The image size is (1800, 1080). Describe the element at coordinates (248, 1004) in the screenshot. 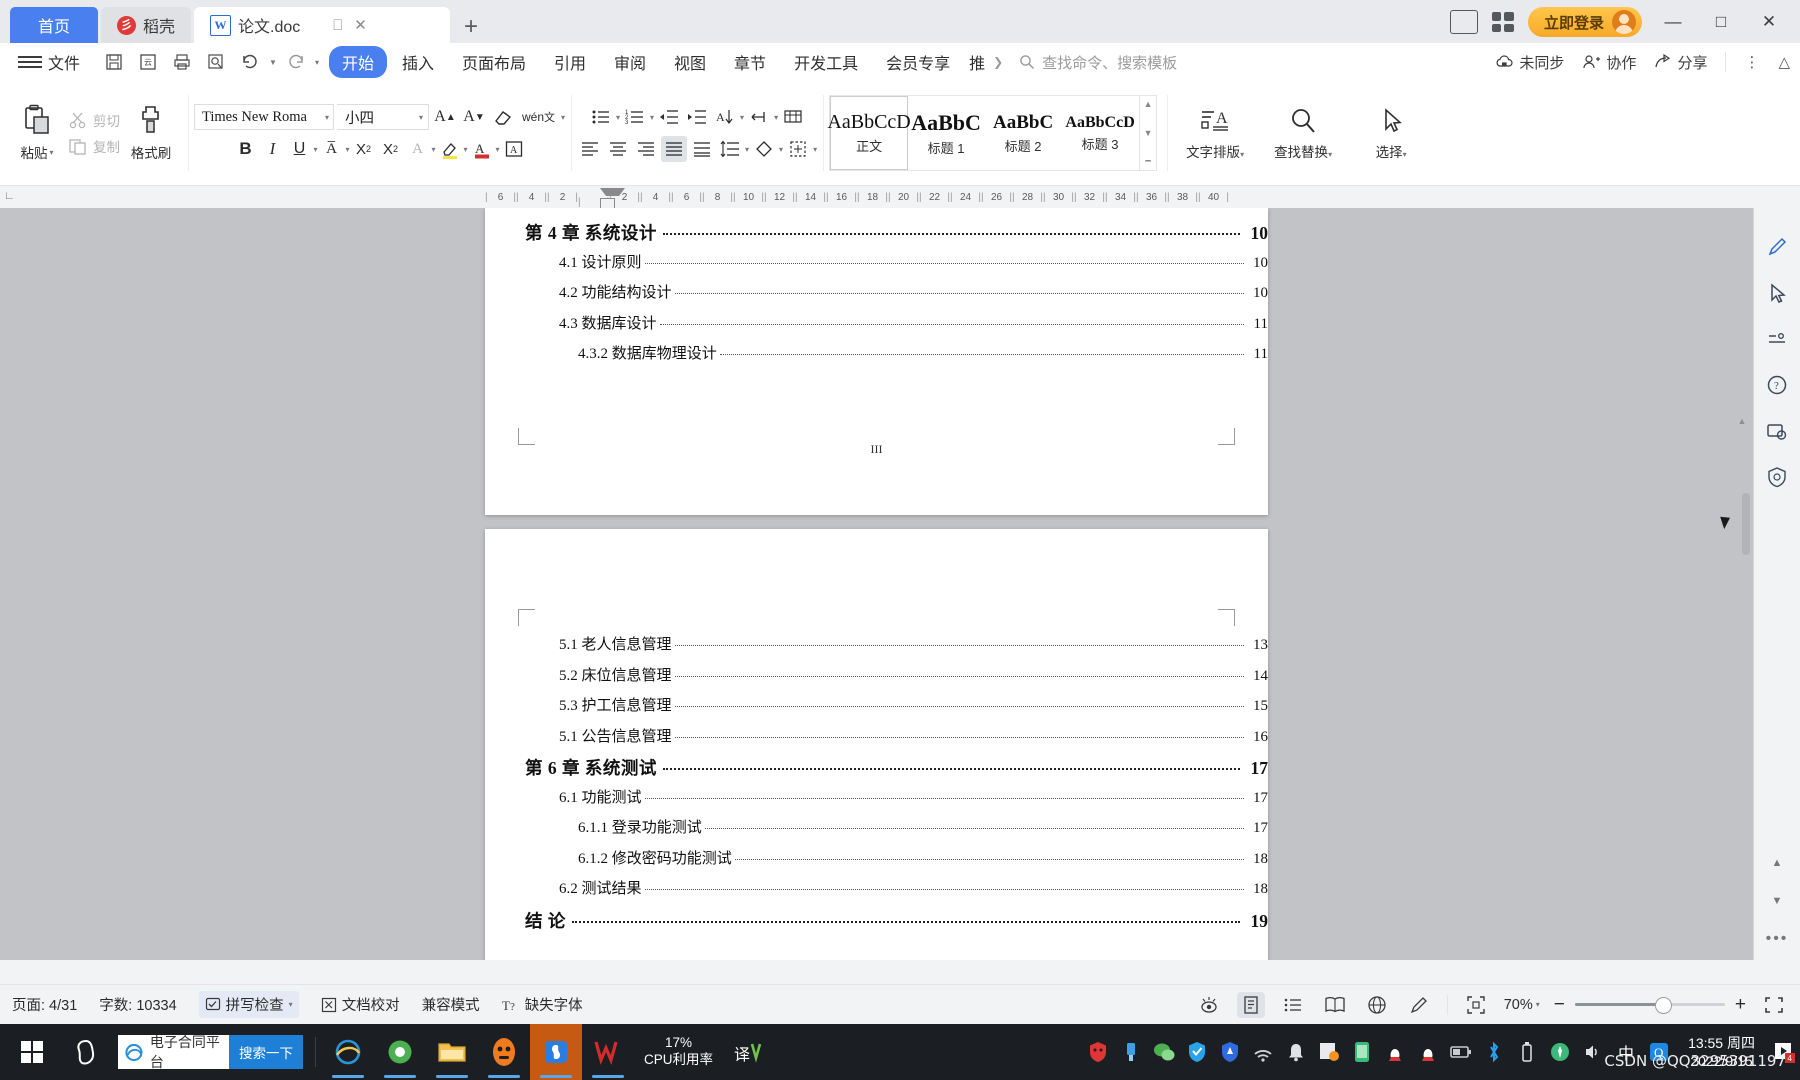

I see `spell-check-toggle: 拼写检查 ▾` at that location.